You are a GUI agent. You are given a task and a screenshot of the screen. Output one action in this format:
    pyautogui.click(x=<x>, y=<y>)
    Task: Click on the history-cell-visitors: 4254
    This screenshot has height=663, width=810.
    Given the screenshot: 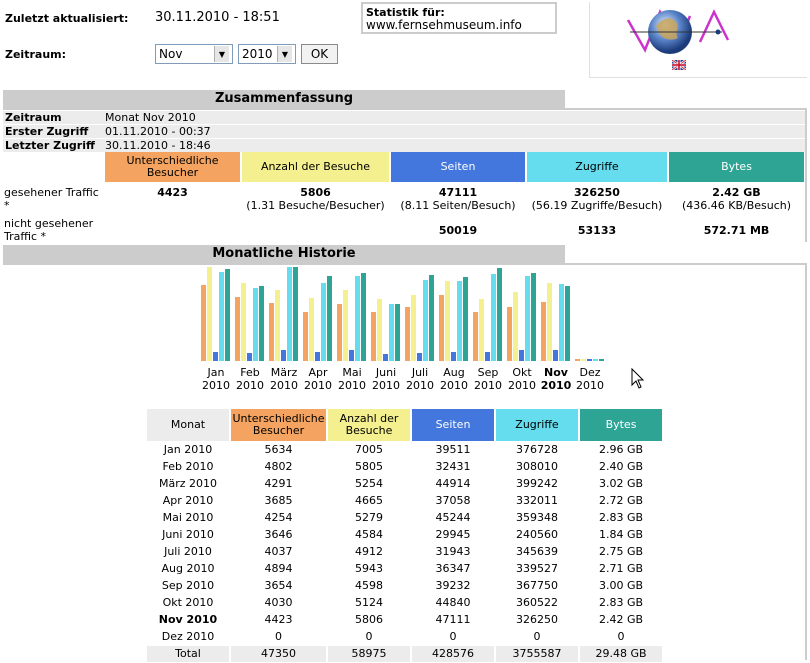 What is the action you would take?
    pyautogui.click(x=278, y=517)
    